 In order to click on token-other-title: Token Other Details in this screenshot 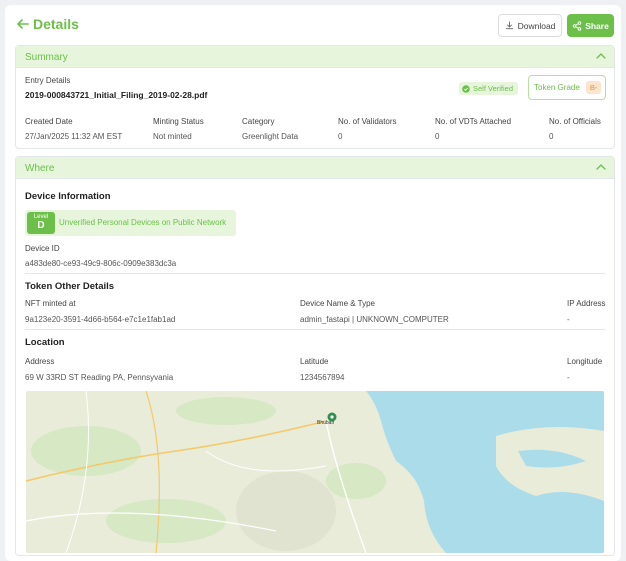, I will do `click(70, 286)`.